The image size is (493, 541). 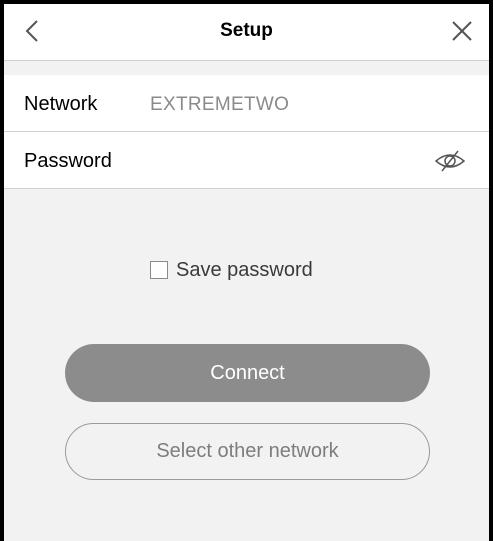 What do you see at coordinates (246, 68) in the screenshot?
I see `header-spacer` at bounding box center [246, 68].